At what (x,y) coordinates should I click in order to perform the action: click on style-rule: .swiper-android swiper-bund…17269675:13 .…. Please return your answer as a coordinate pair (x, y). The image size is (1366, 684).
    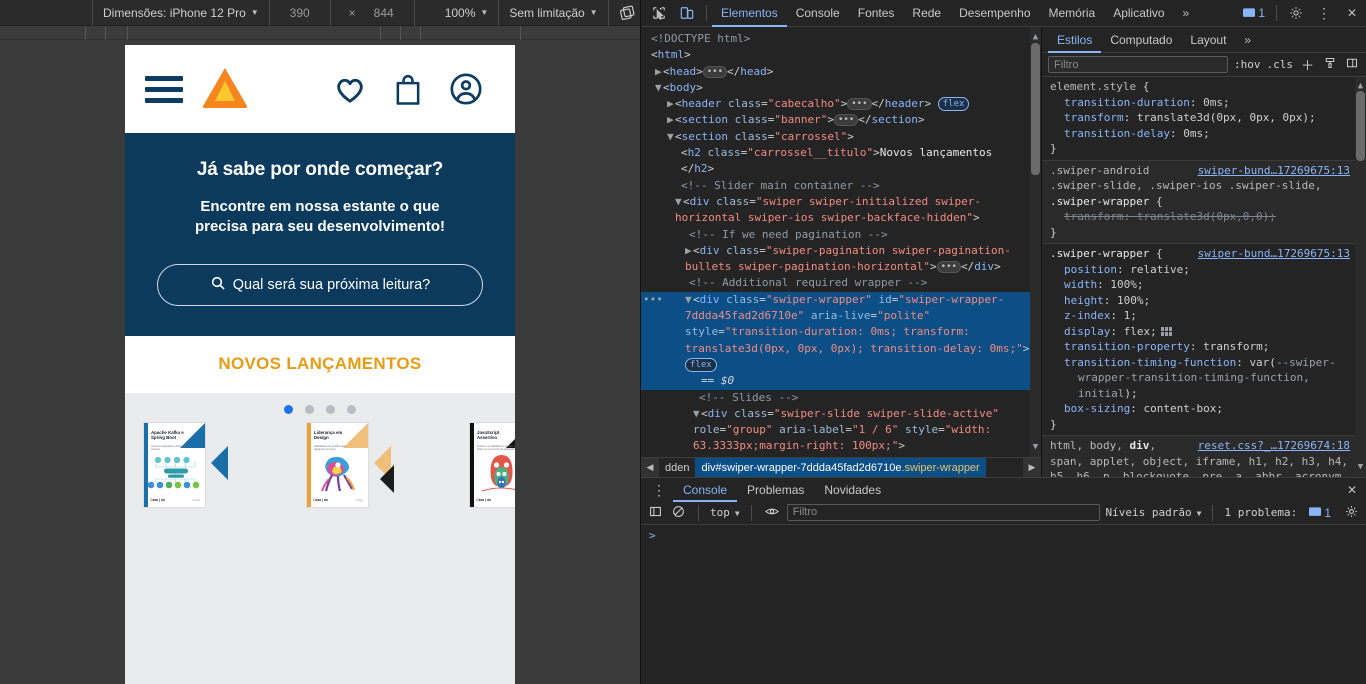
    Looking at the image, I should click on (1204, 202).